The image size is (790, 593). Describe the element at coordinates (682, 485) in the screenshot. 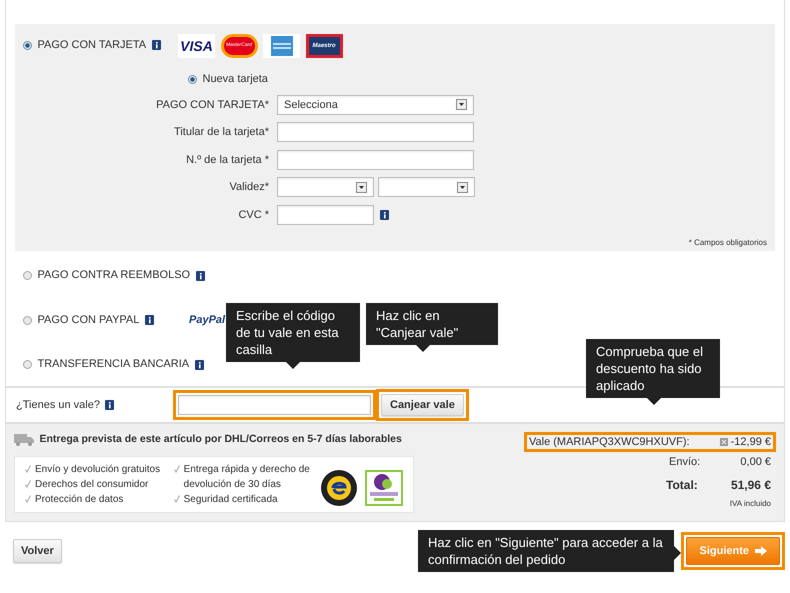

I see `total-label: Total:` at that location.